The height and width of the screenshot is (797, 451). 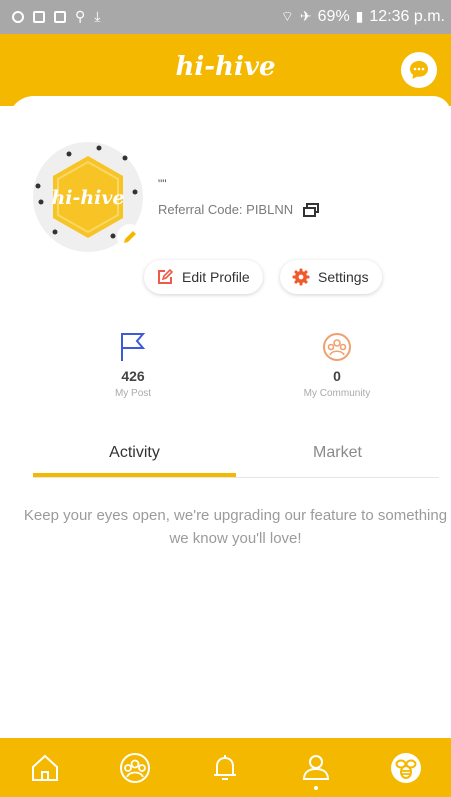 I want to click on pencil-icon, so click(x=130, y=237).